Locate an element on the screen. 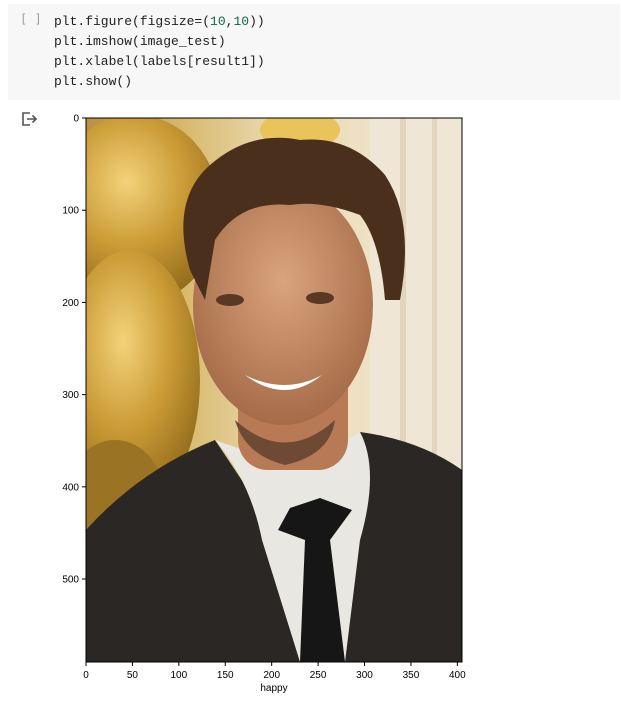 This screenshot has height=716, width=621. x-tick-label: 50 is located at coordinates (133, 675).